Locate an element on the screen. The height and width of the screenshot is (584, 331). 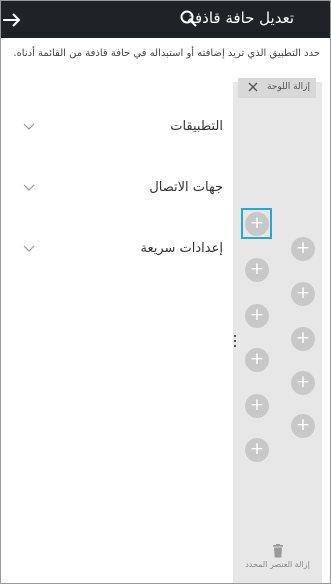
category-contacts: جهات الاتصال is located at coordinates (123, 190).